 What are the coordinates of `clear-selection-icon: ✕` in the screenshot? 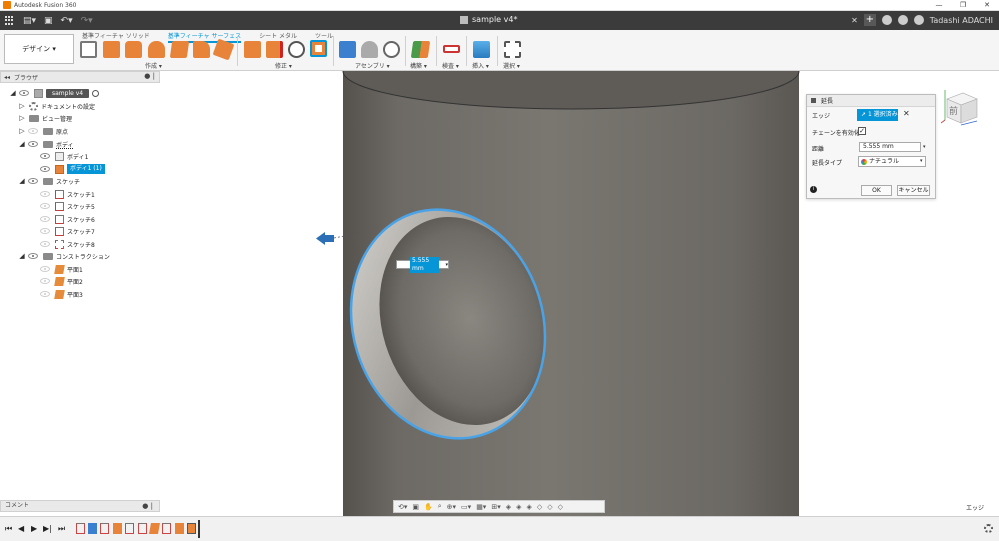 It's located at (906, 113).